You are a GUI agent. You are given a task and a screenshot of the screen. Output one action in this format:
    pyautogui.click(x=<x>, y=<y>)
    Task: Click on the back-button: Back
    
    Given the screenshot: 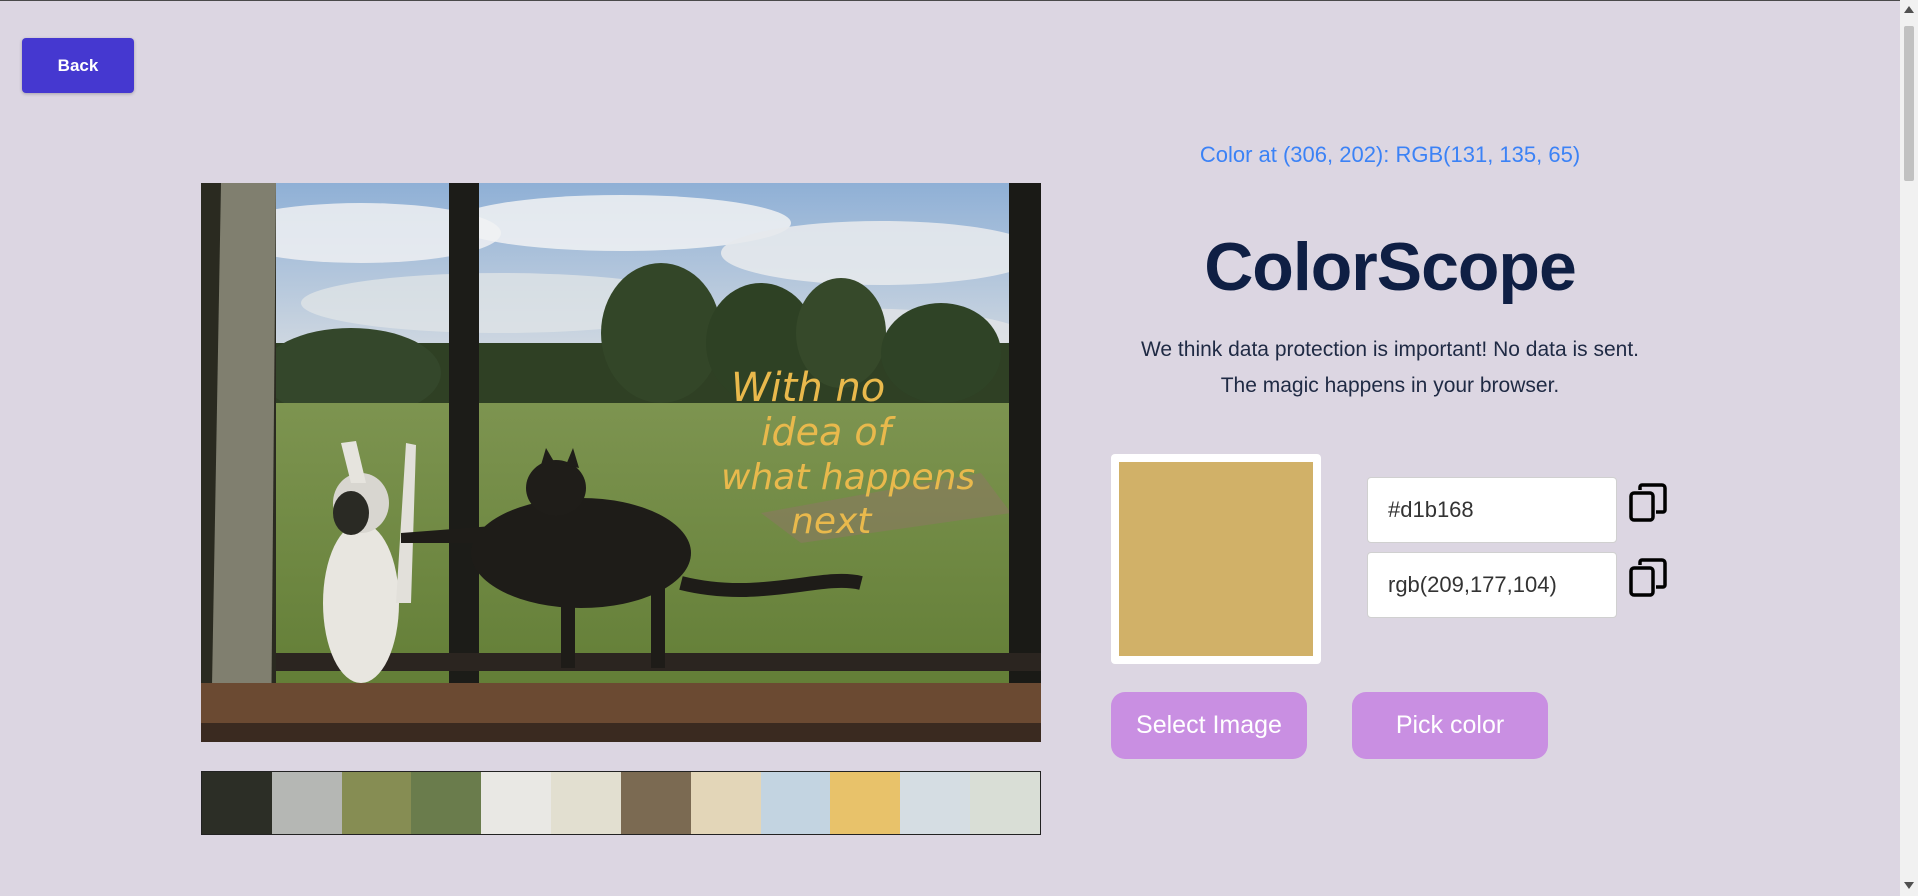 What is the action you would take?
    pyautogui.click(x=78, y=65)
    